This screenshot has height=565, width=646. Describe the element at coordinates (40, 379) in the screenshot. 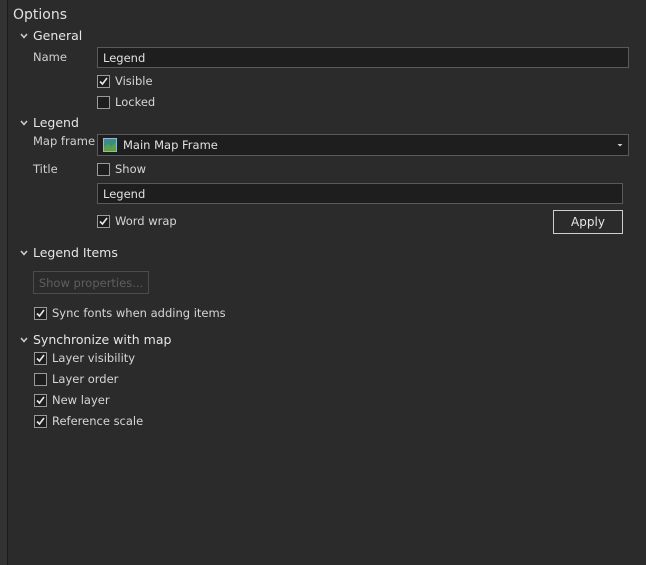

I see `layer-order-checkbox` at that location.